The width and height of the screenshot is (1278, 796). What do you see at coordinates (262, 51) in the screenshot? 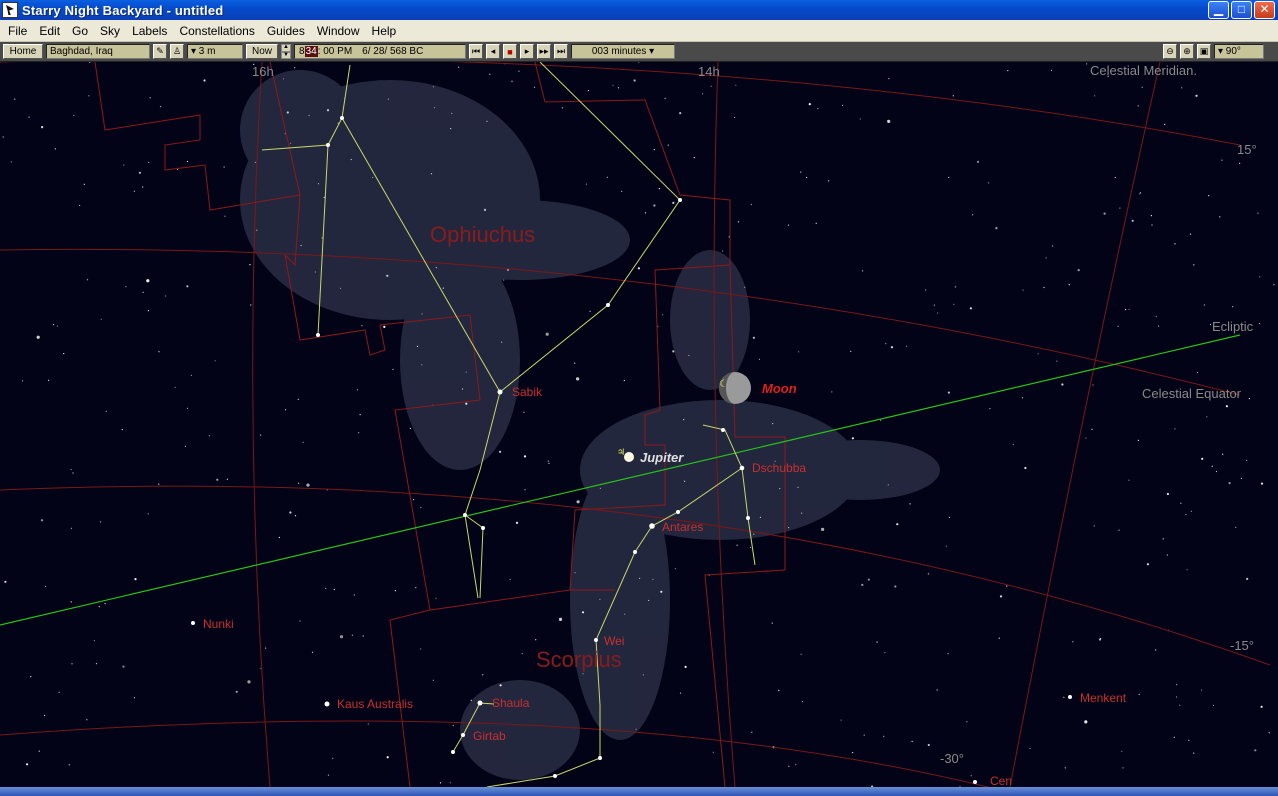
I see `now-button: Now` at bounding box center [262, 51].